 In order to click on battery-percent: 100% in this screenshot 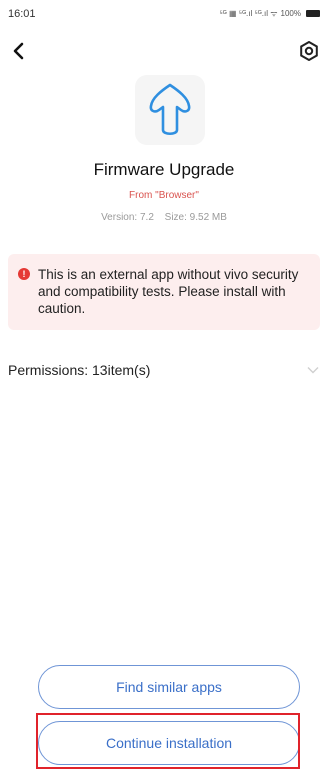, I will do `click(290, 13)`.